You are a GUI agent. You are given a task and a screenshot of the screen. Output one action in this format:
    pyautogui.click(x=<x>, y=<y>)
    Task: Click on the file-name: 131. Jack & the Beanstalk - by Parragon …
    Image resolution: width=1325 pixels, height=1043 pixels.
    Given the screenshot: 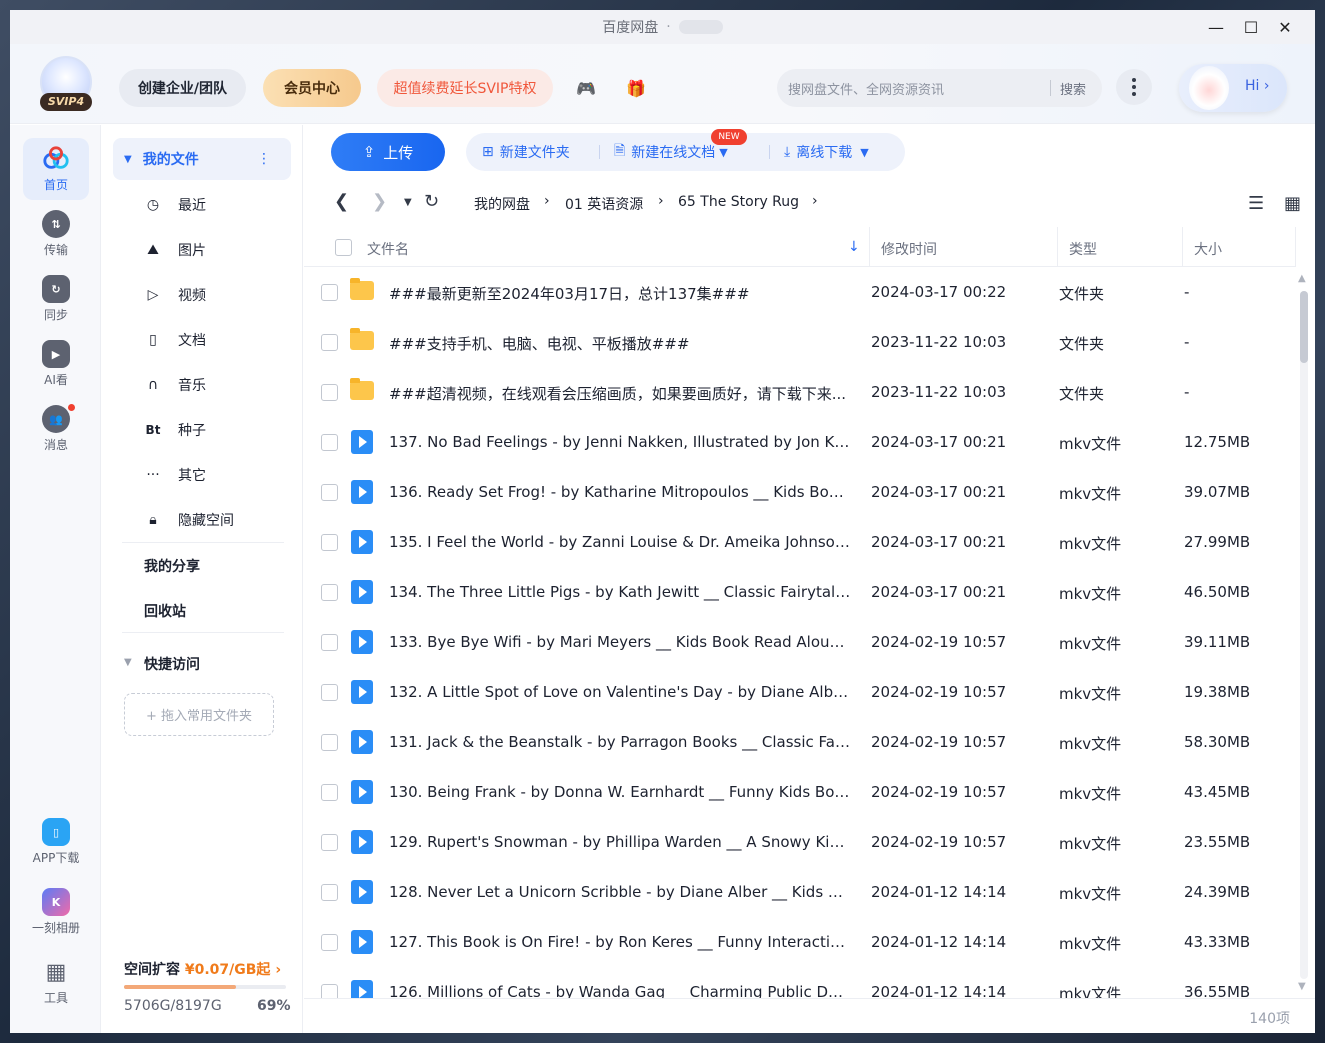 What is the action you would take?
    pyautogui.click(x=620, y=742)
    